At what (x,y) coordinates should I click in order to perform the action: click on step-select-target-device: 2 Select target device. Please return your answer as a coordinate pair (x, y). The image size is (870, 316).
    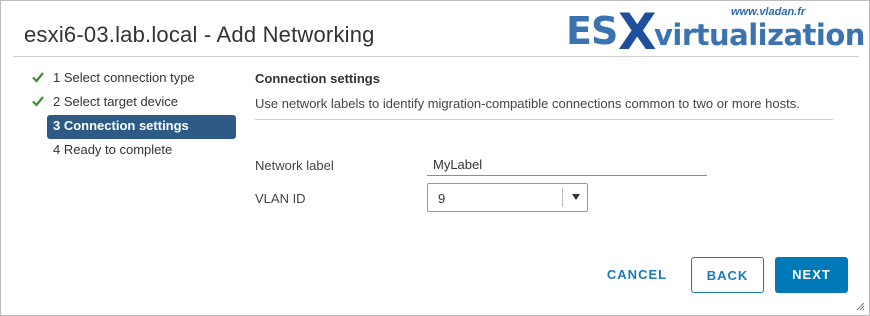
    Looking at the image, I should click on (134, 103).